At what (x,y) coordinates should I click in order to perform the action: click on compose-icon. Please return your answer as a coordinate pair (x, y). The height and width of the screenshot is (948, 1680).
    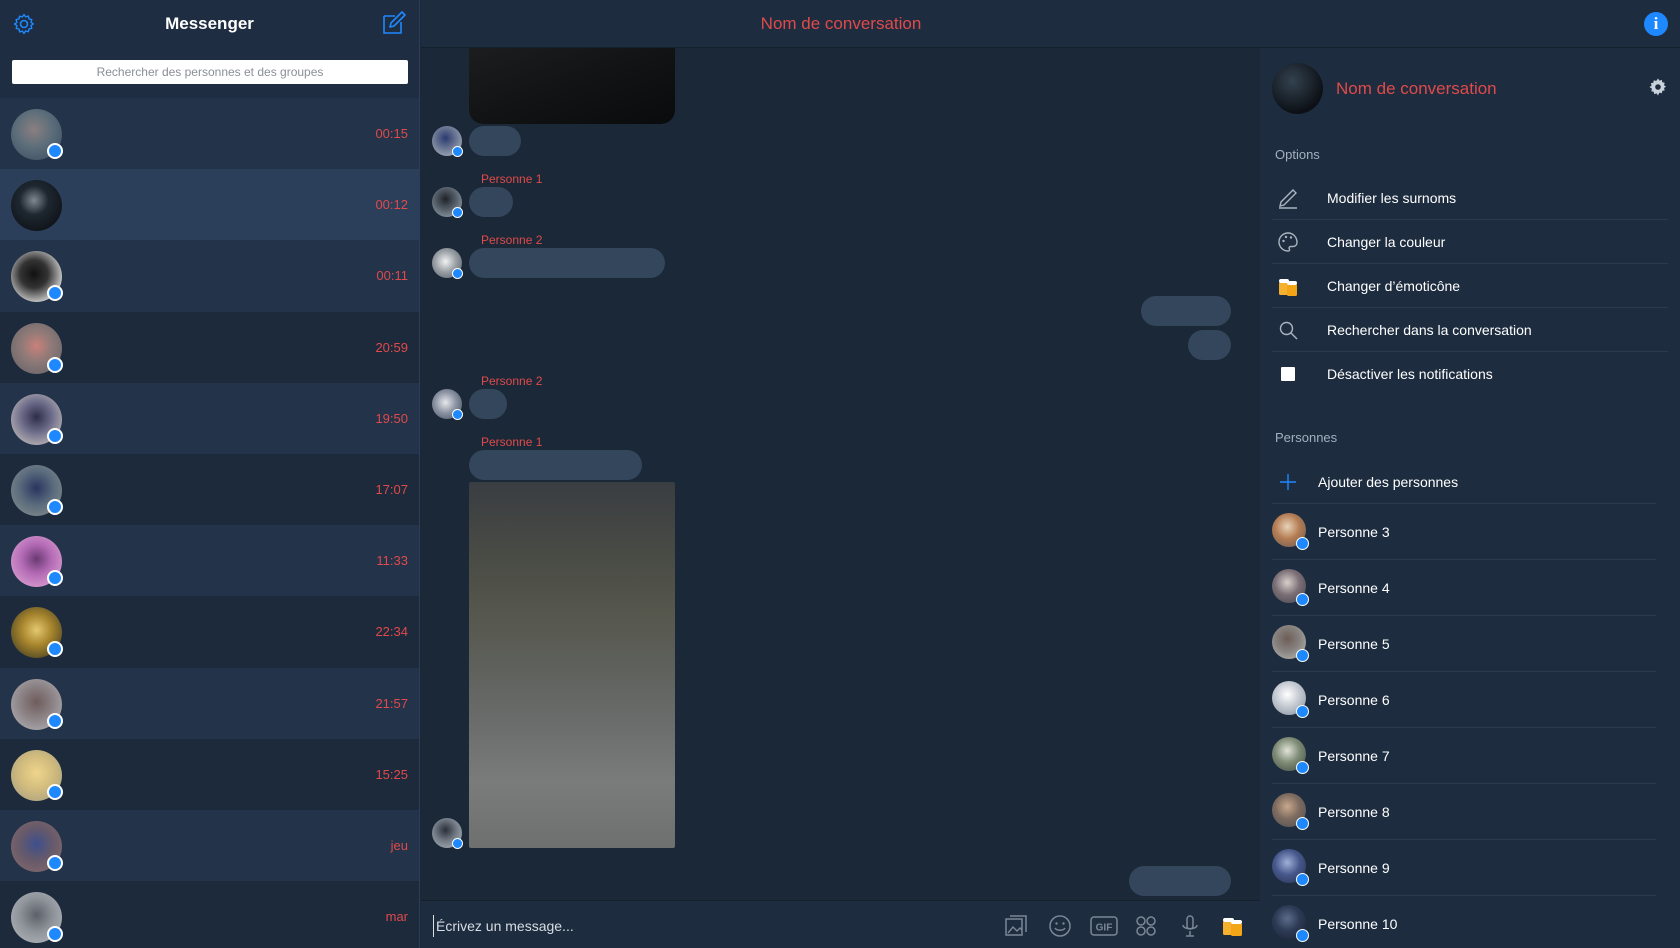
    Looking at the image, I should click on (394, 23).